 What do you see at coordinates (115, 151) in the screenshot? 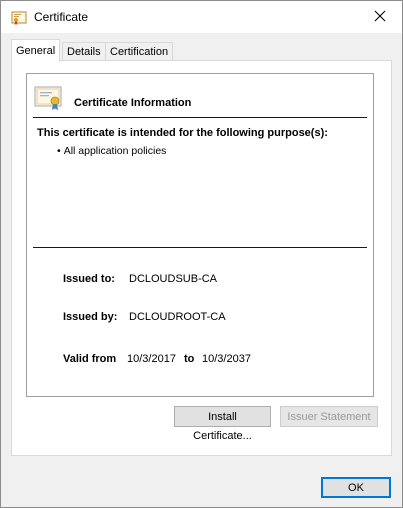
I see `purpose-text: All application policies` at bounding box center [115, 151].